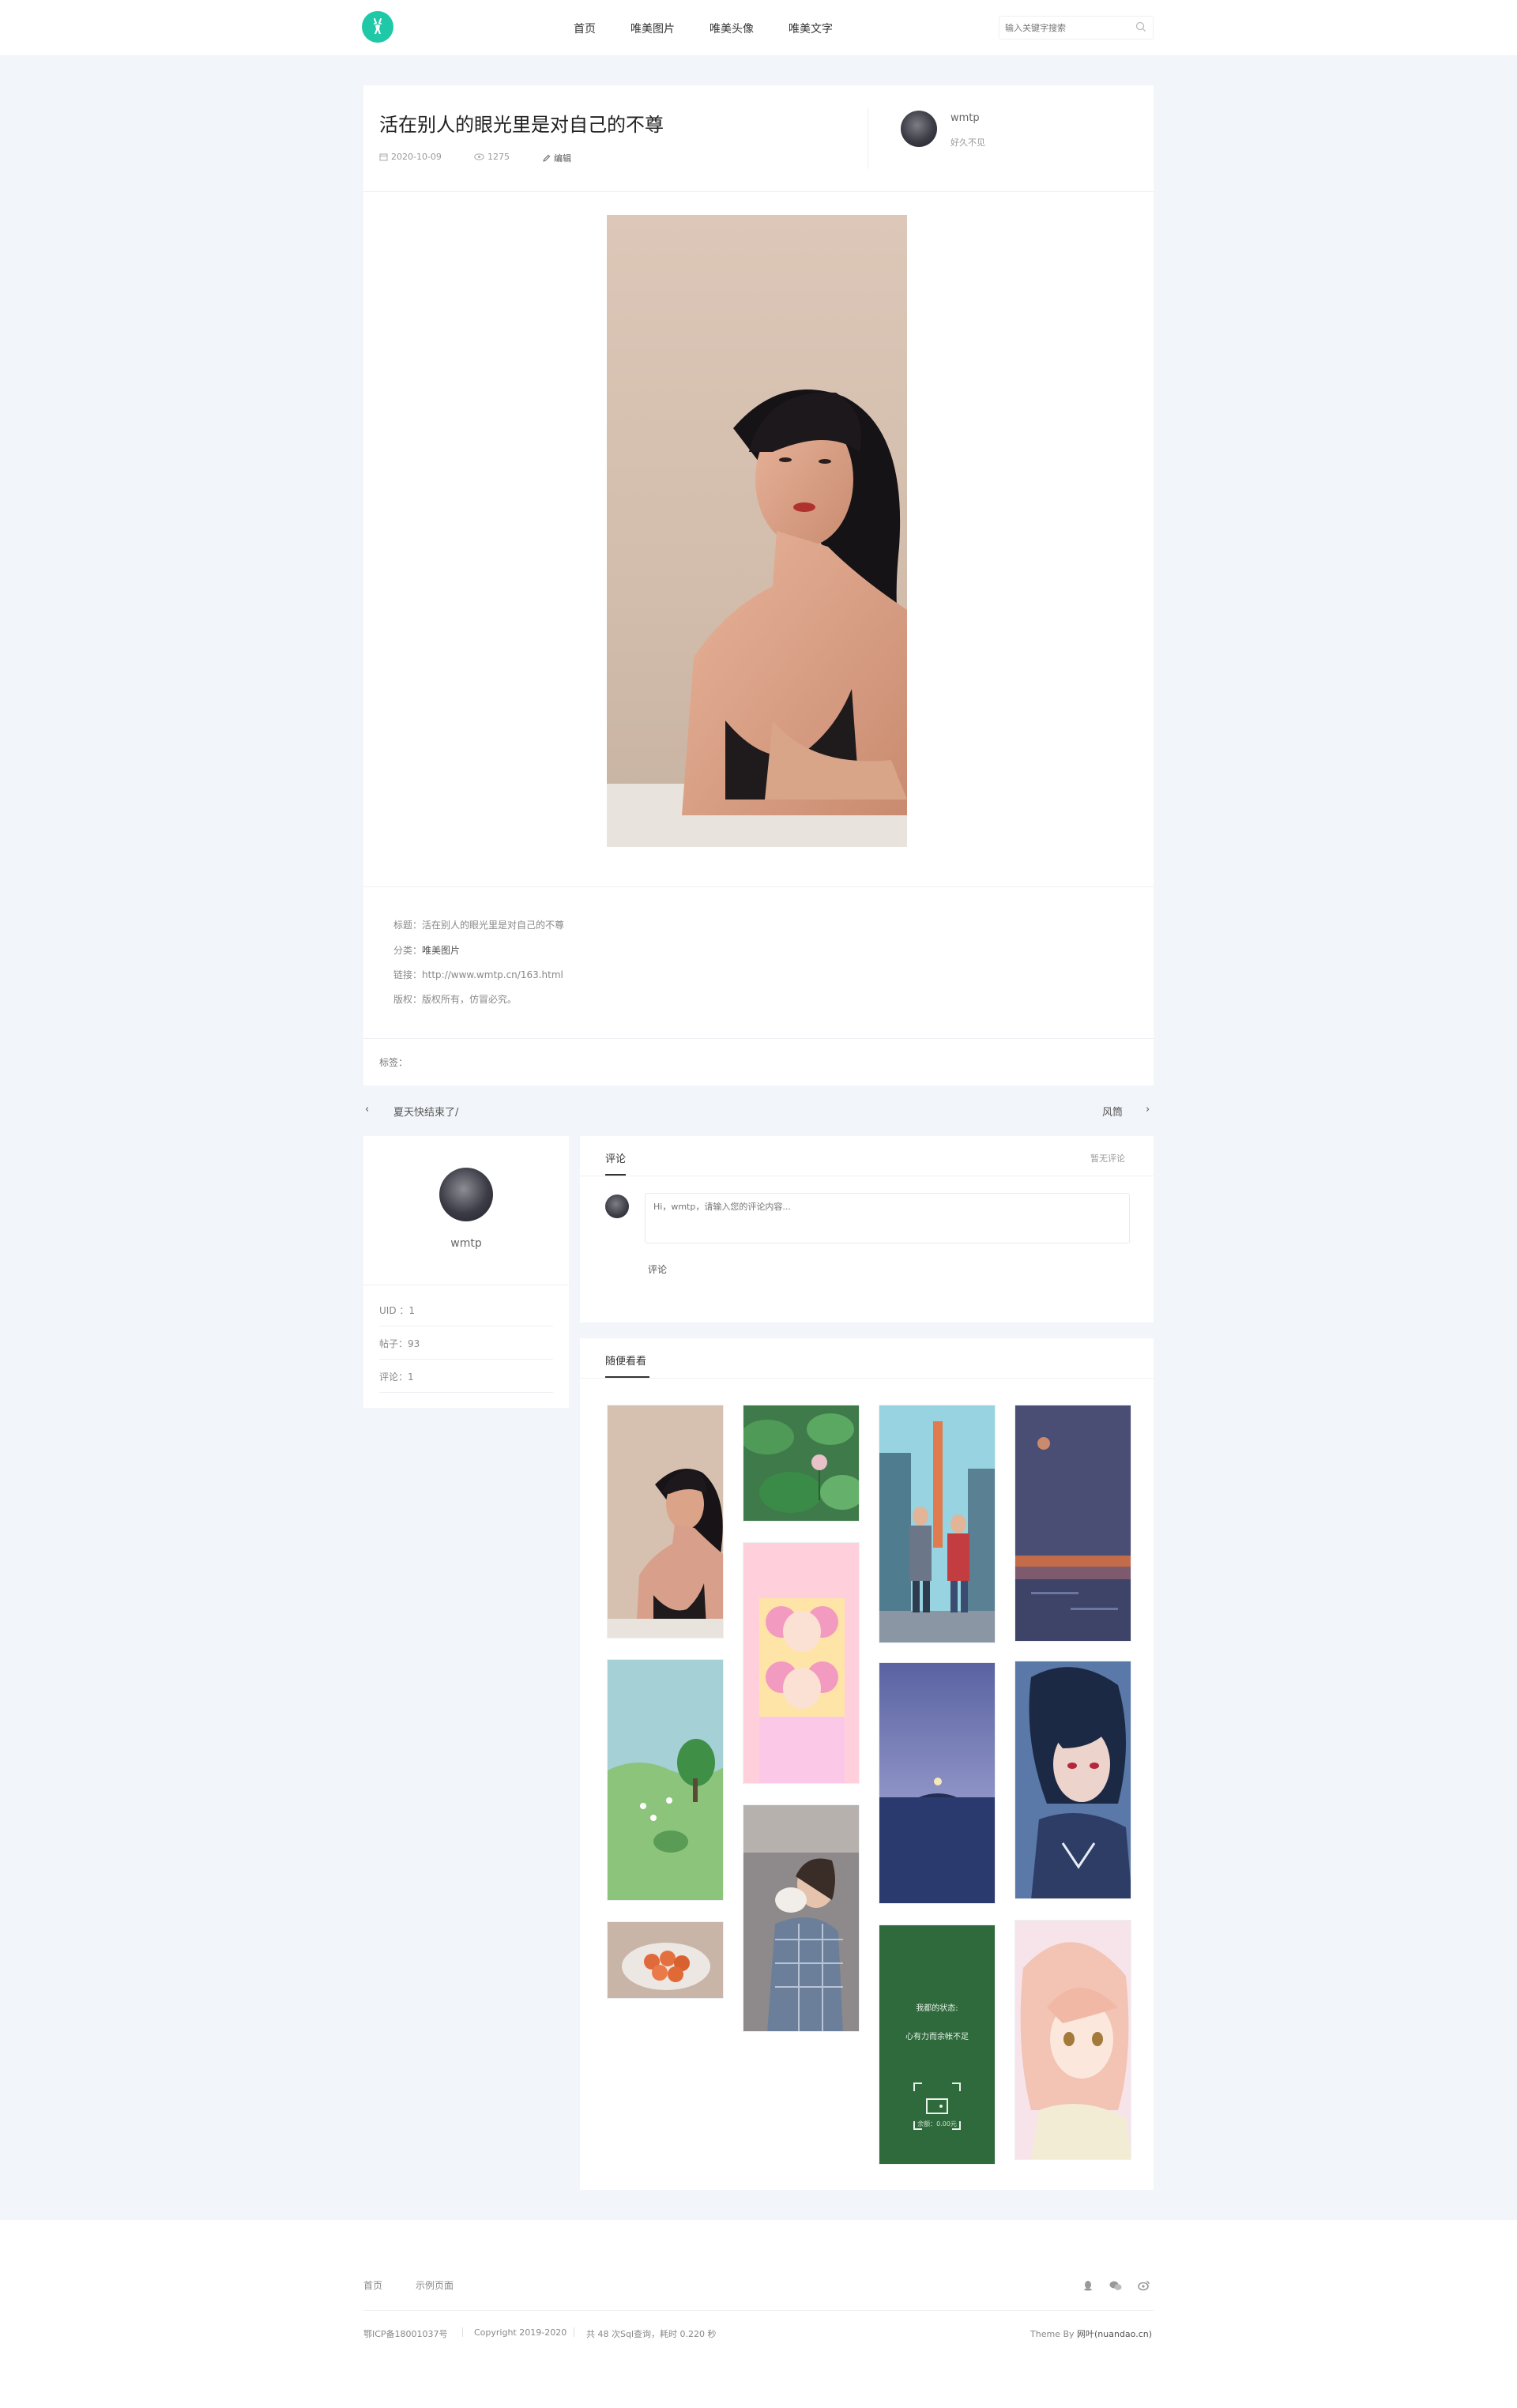 The image size is (1517, 2408). What do you see at coordinates (1114, 2334) in the screenshot?
I see `footer-theme-link: 网叶(nuandao.cn)` at bounding box center [1114, 2334].